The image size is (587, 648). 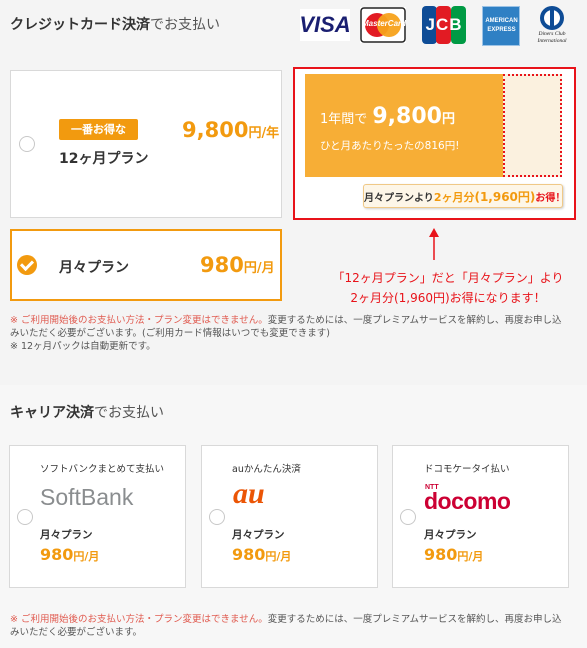 I want to click on au-radio, so click(x=217, y=517).